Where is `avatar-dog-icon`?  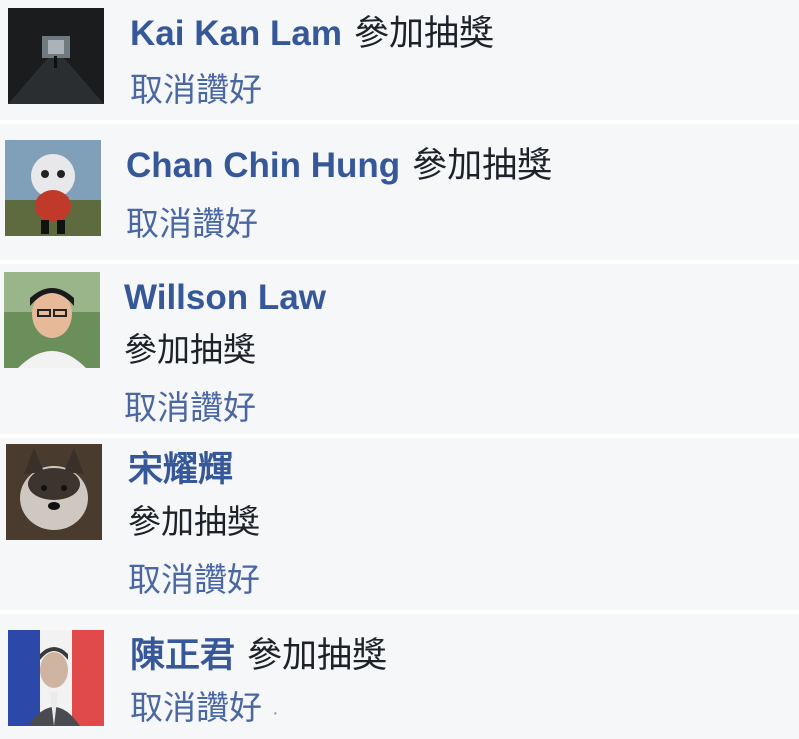
avatar-dog-icon is located at coordinates (54, 492).